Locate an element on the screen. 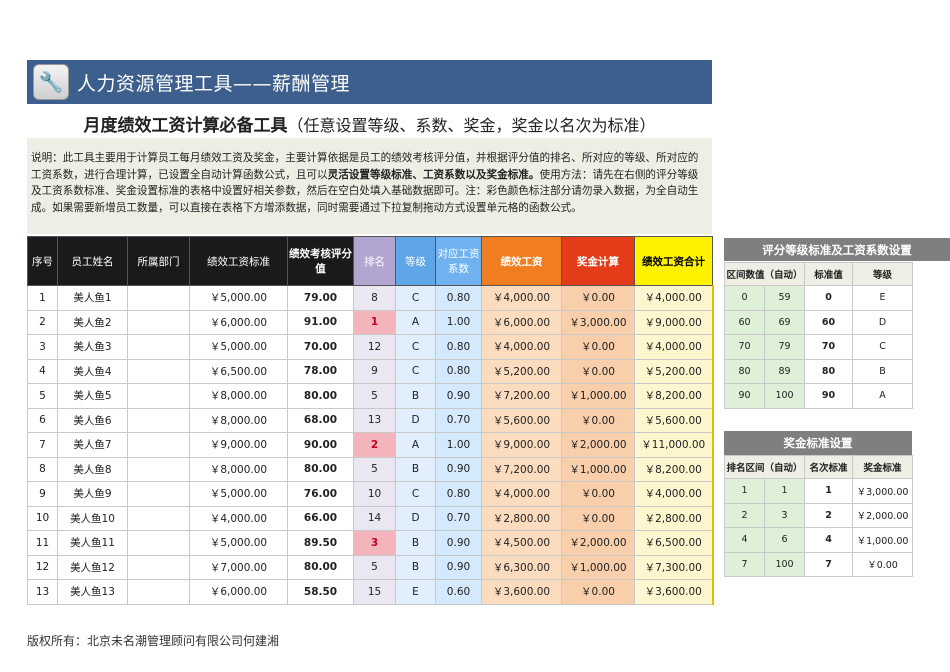 The height and width of the screenshot is (672, 950). grade-value: C is located at coordinates (883, 347).